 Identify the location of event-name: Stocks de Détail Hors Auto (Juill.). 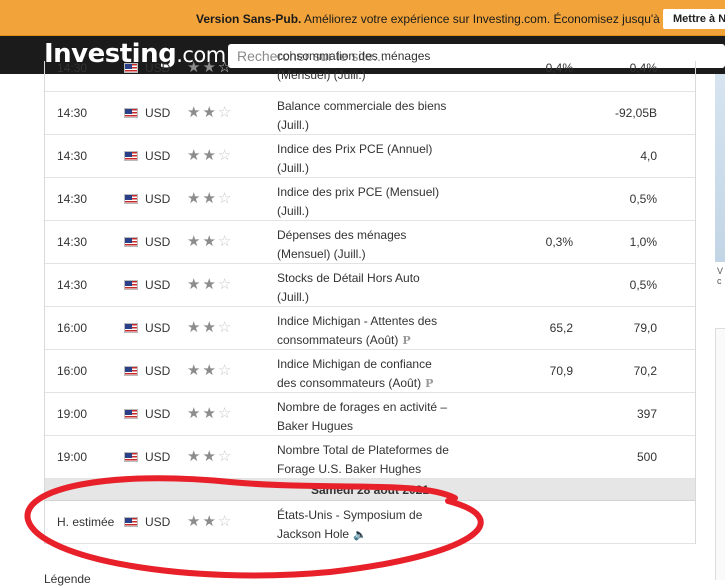
(367, 288).